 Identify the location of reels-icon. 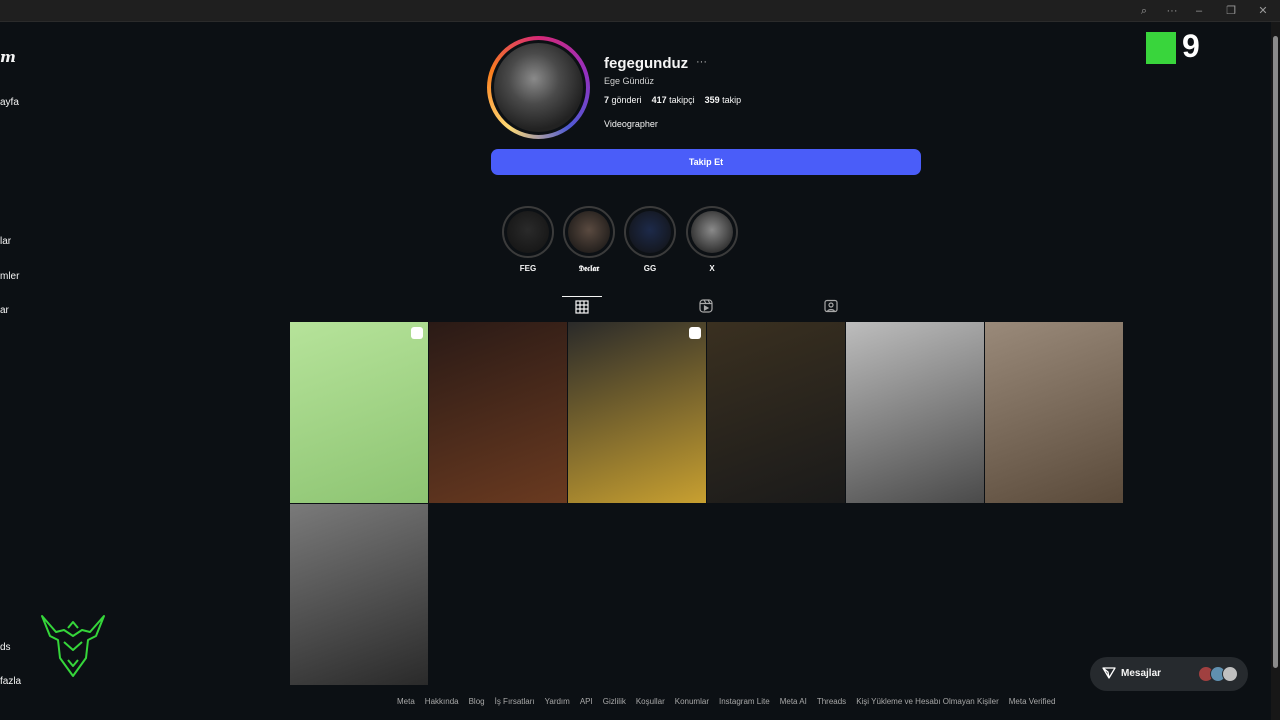
(706, 306).